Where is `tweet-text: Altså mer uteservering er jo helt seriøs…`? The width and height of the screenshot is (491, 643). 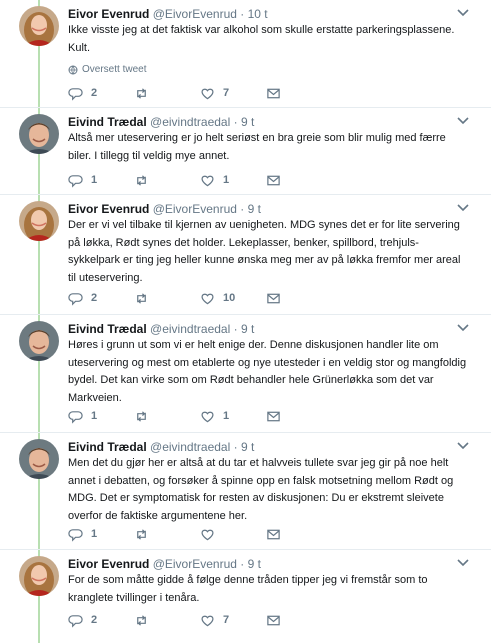 tweet-text: Altså mer uteservering er jo helt seriøs… is located at coordinates (257, 147).